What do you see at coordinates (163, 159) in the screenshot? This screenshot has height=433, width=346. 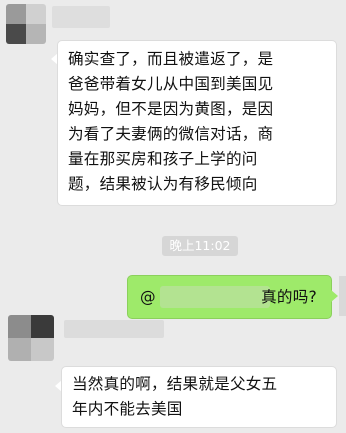 I see `message-line: 量在那买房和孩子上学的问` at bounding box center [163, 159].